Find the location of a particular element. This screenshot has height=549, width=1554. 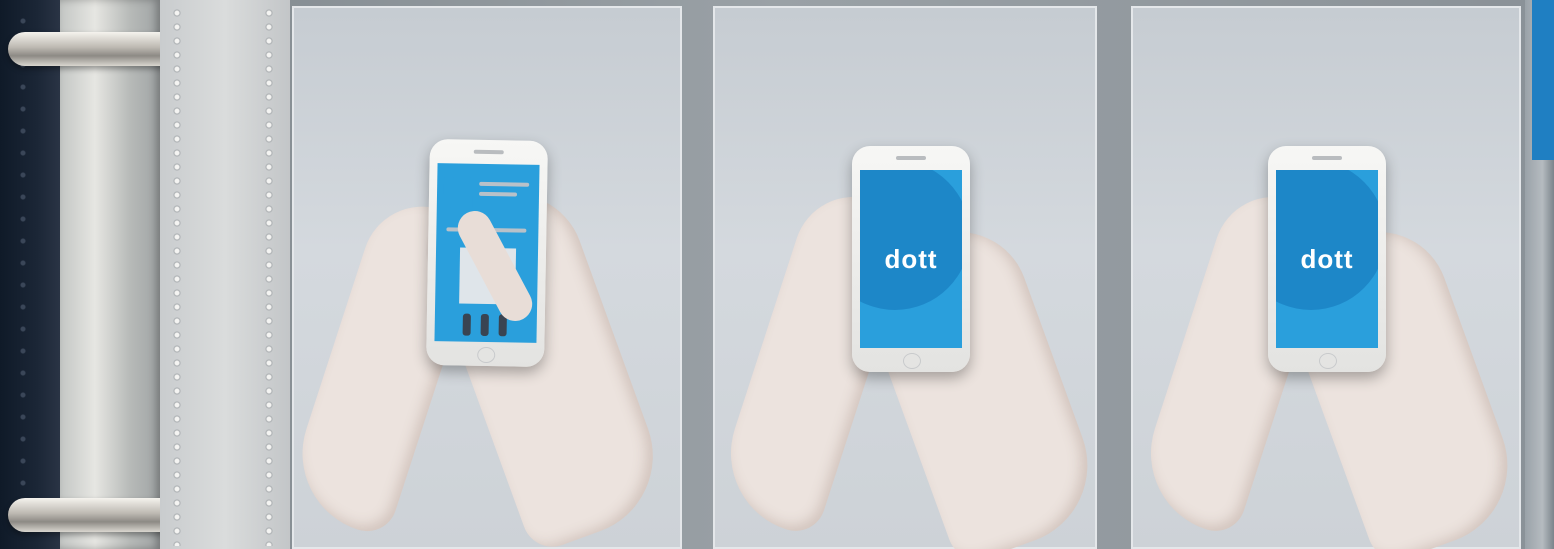

phone-2: dott is located at coordinates (911, 259).